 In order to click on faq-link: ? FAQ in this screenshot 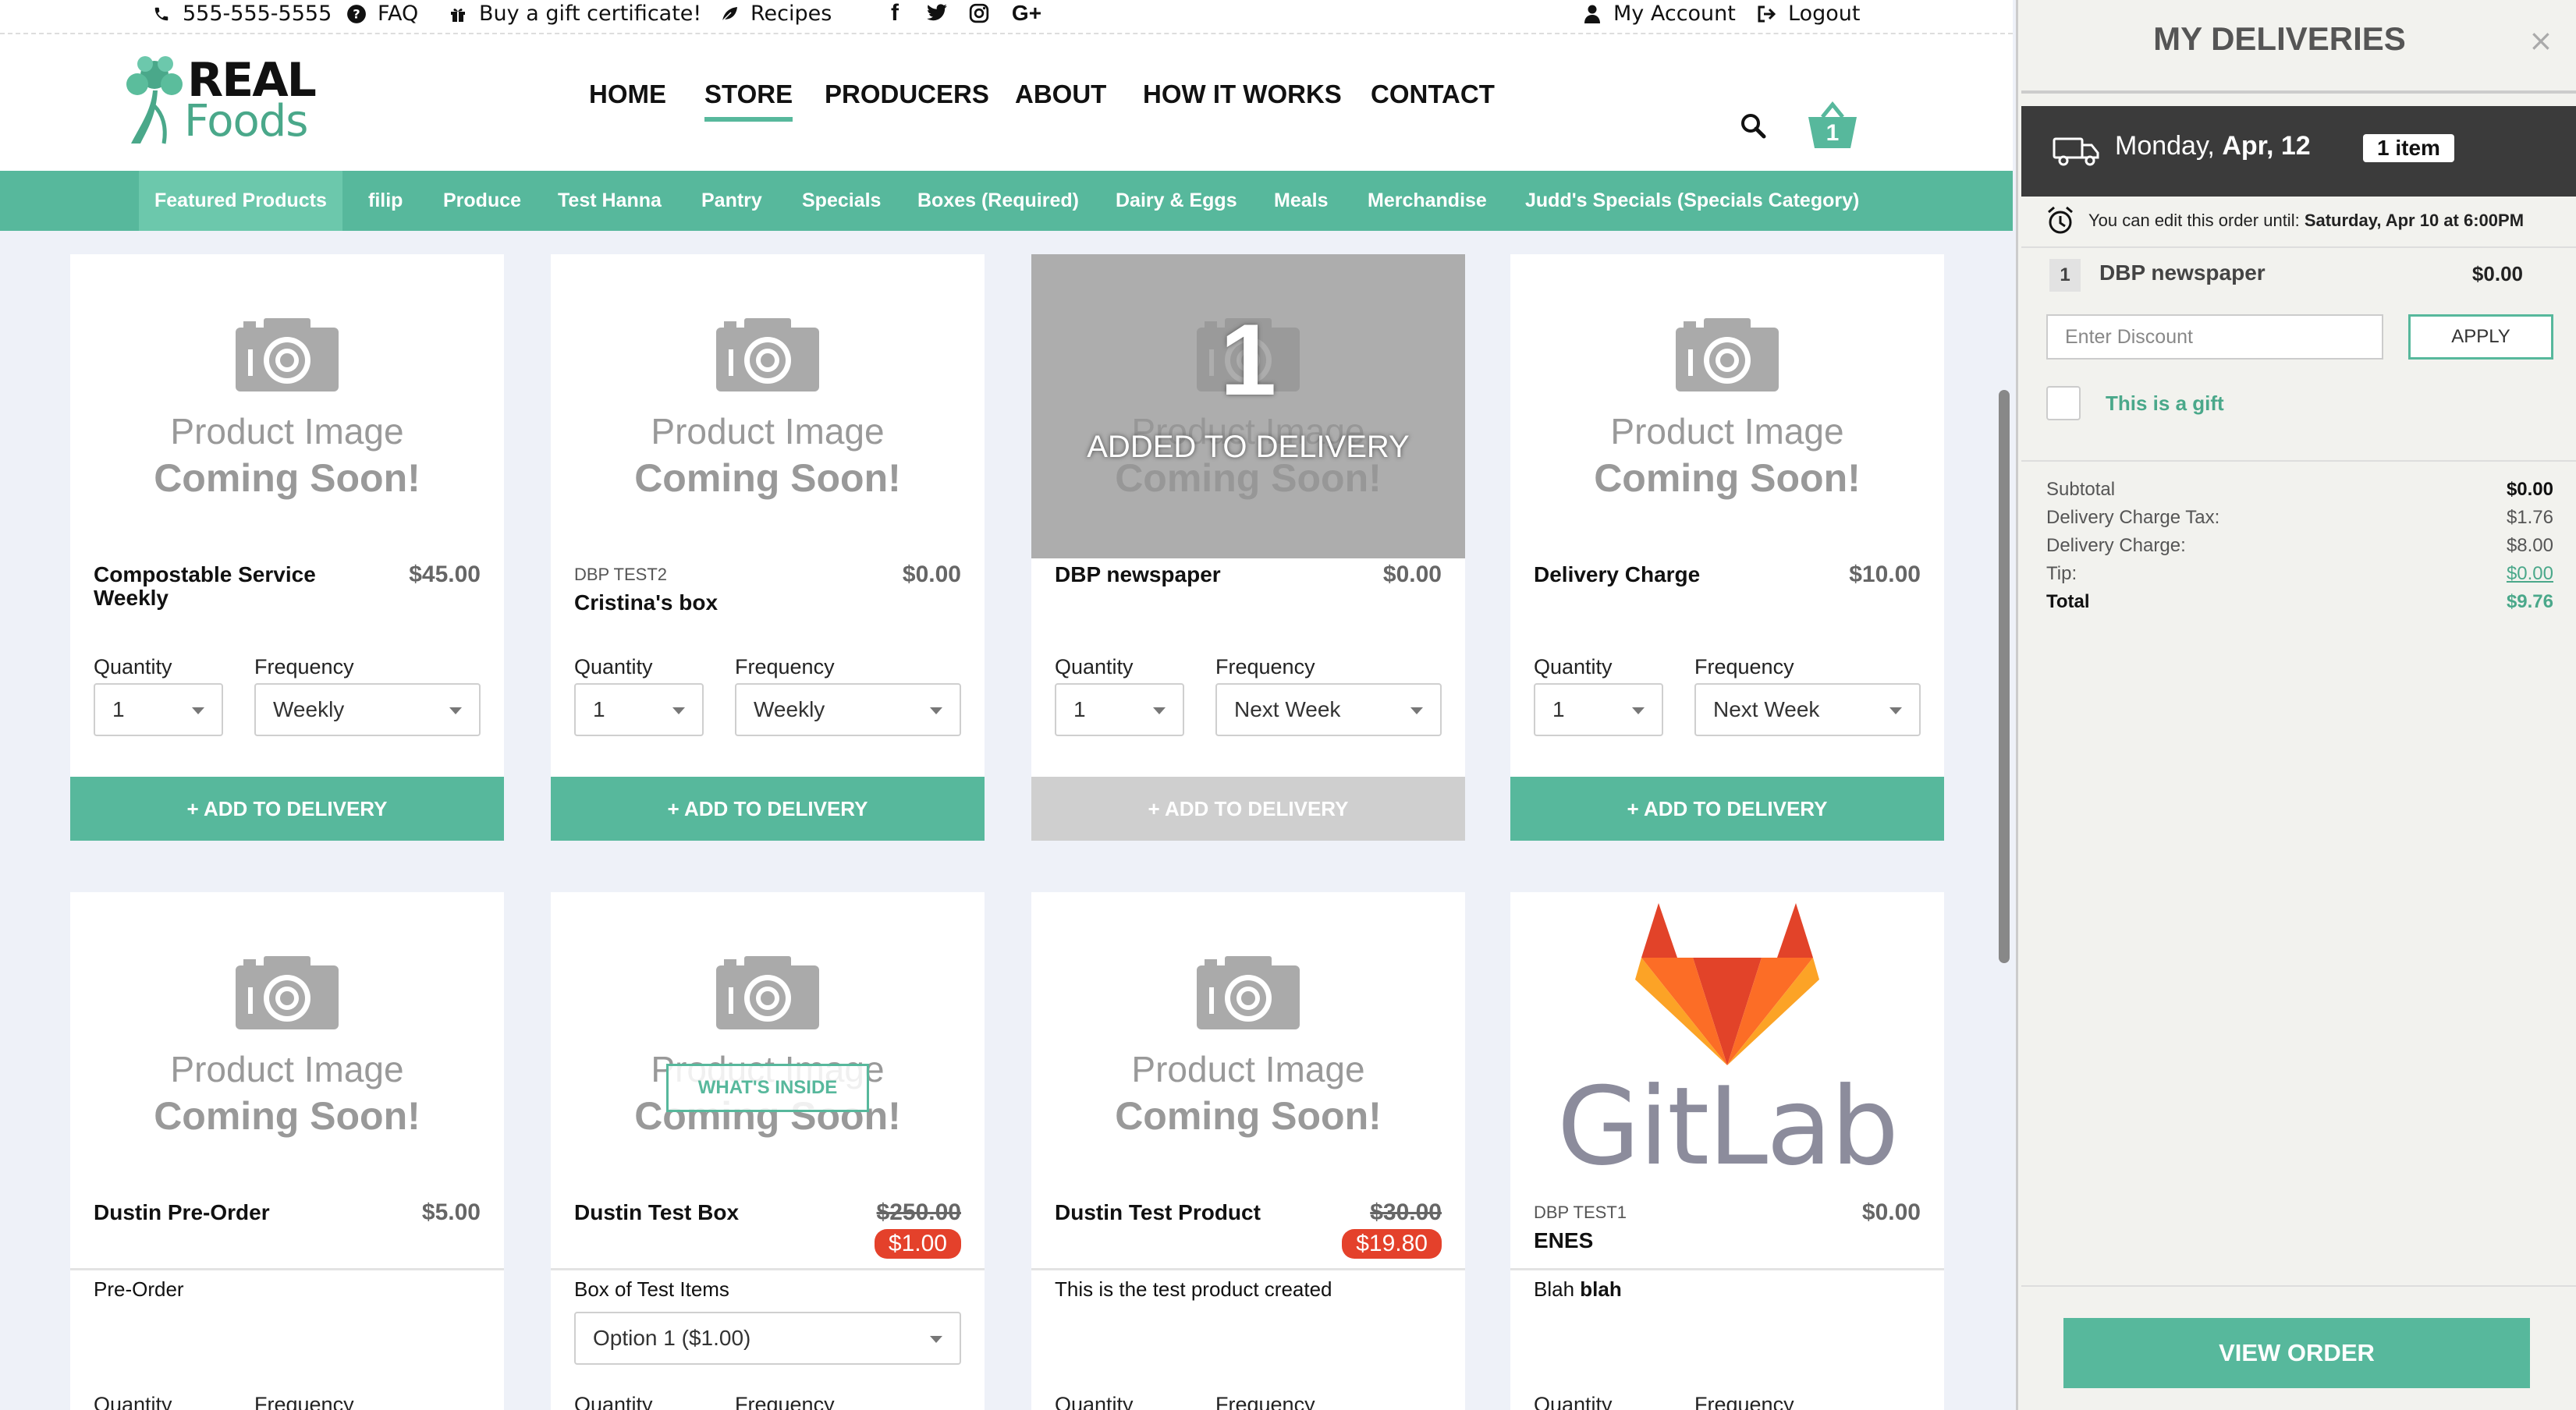, I will do `click(381, 14)`.